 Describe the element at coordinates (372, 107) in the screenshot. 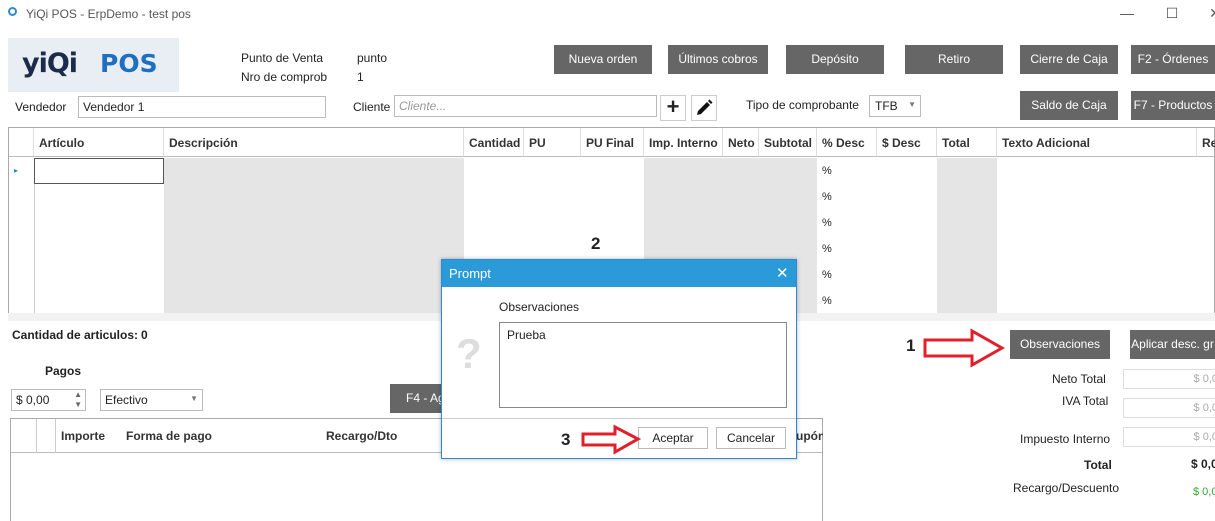

I see `cliente-label: Cliente` at that location.